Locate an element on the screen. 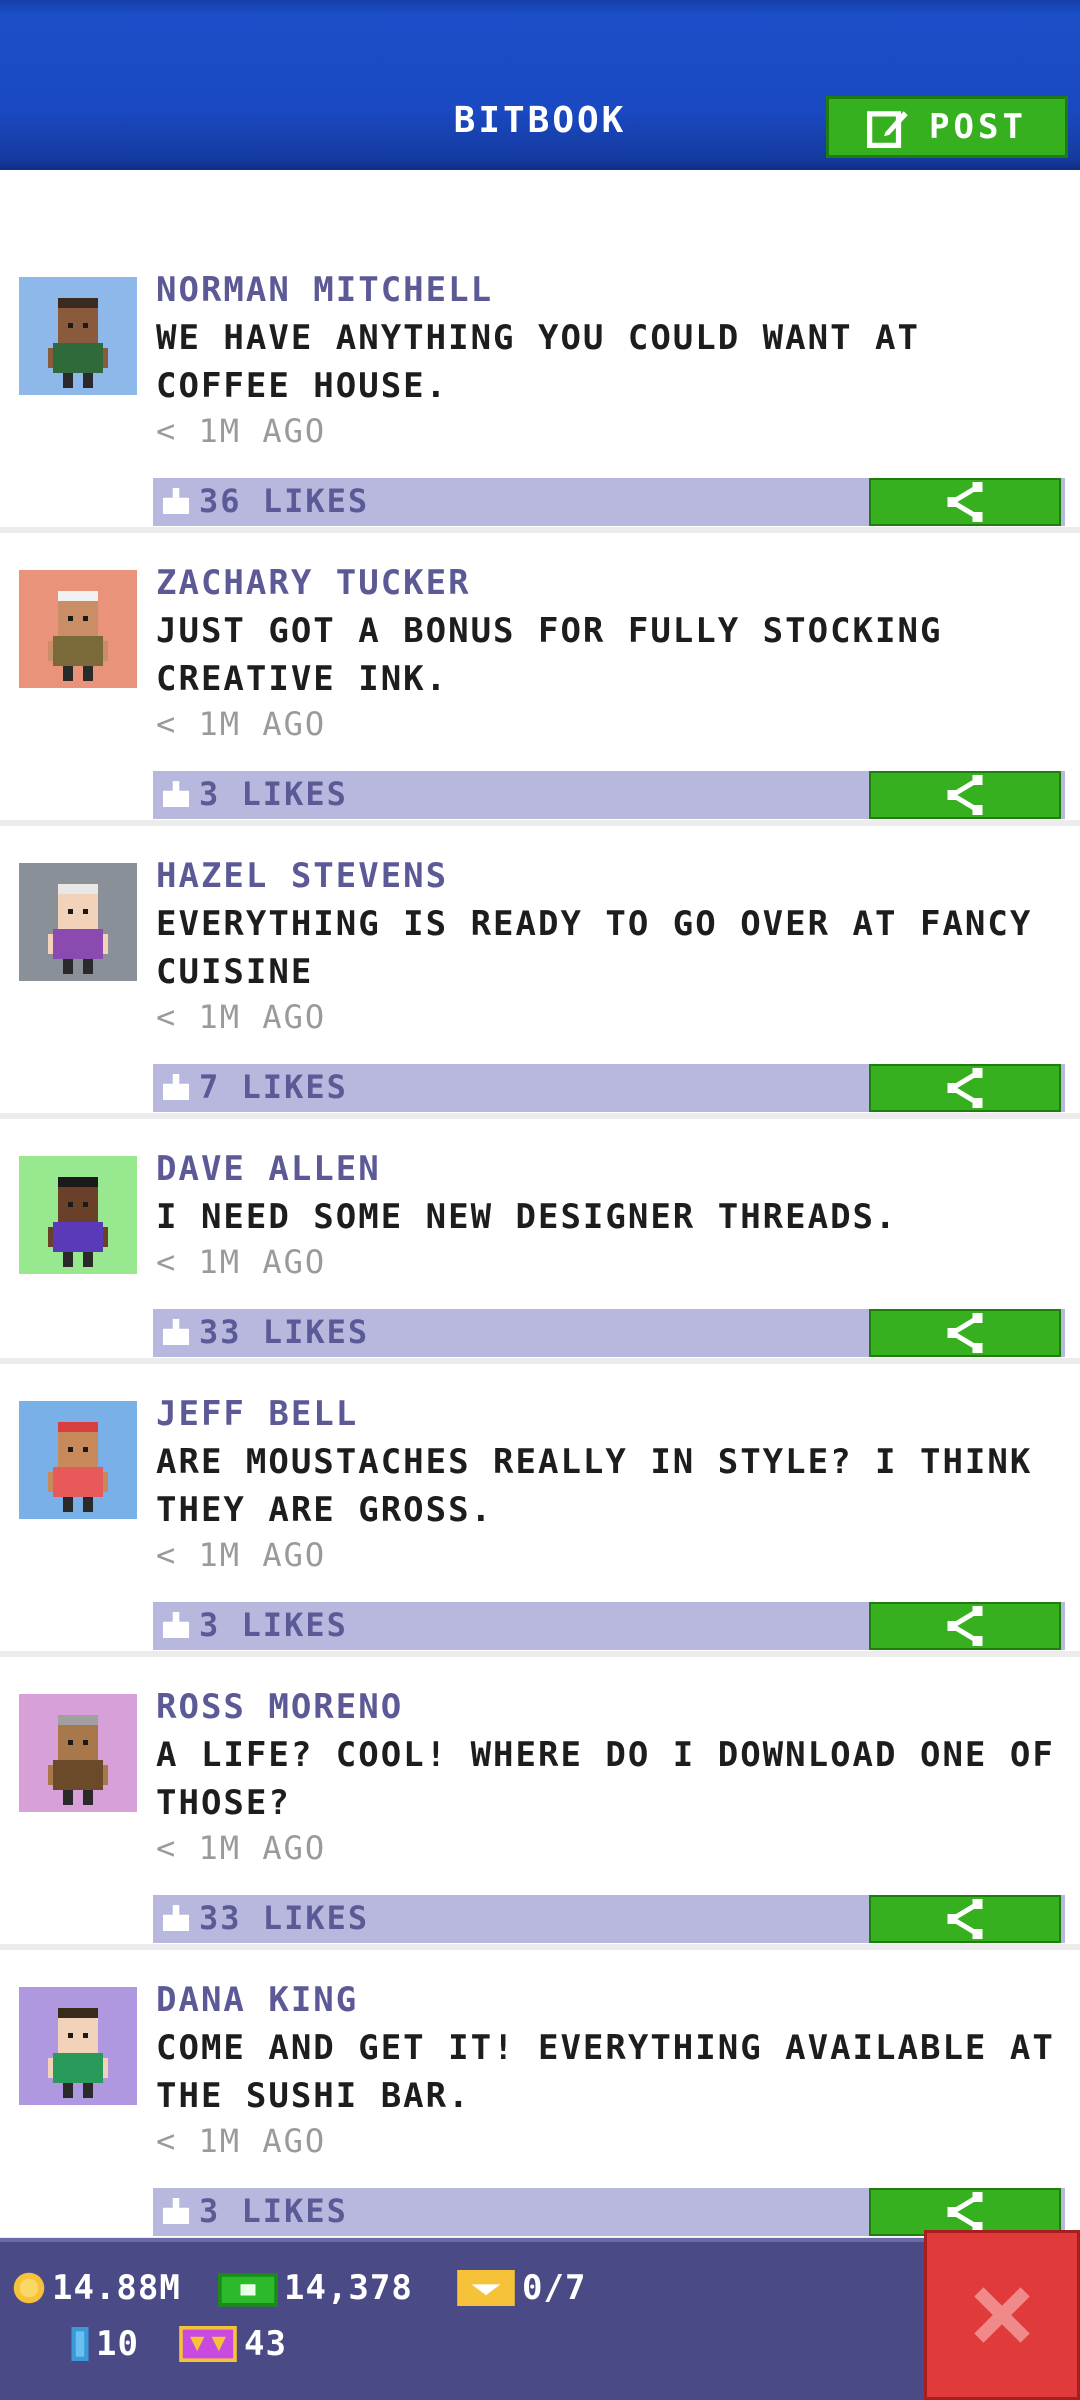  likes-bar: 36 LIKES is located at coordinates (609, 502).